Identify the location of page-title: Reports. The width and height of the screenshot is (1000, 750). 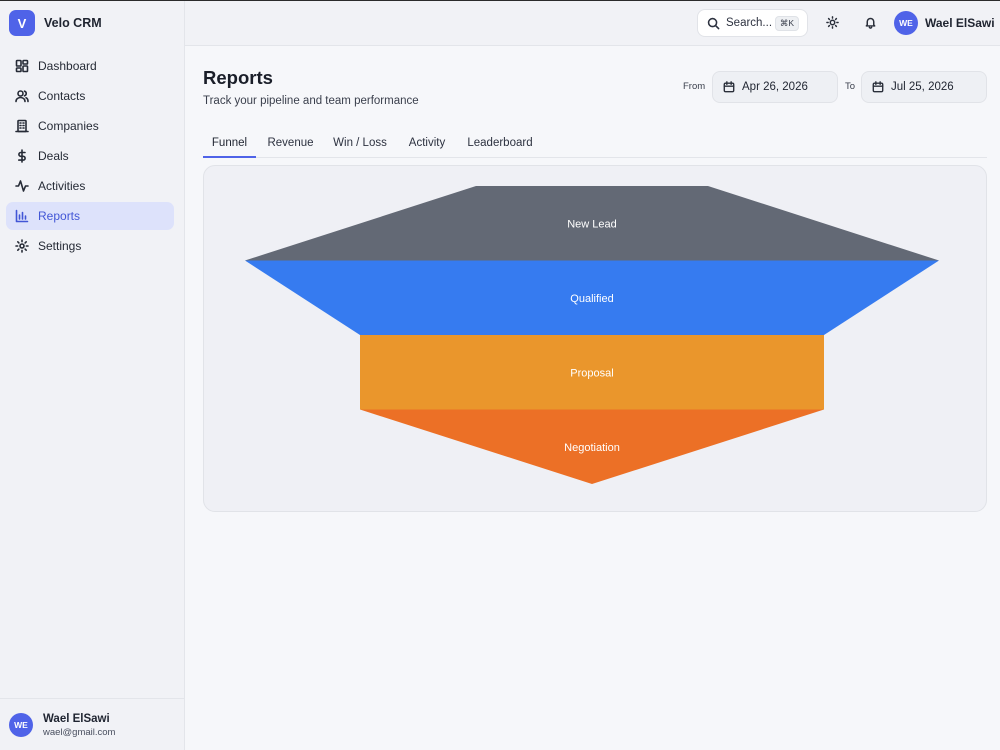
(238, 77).